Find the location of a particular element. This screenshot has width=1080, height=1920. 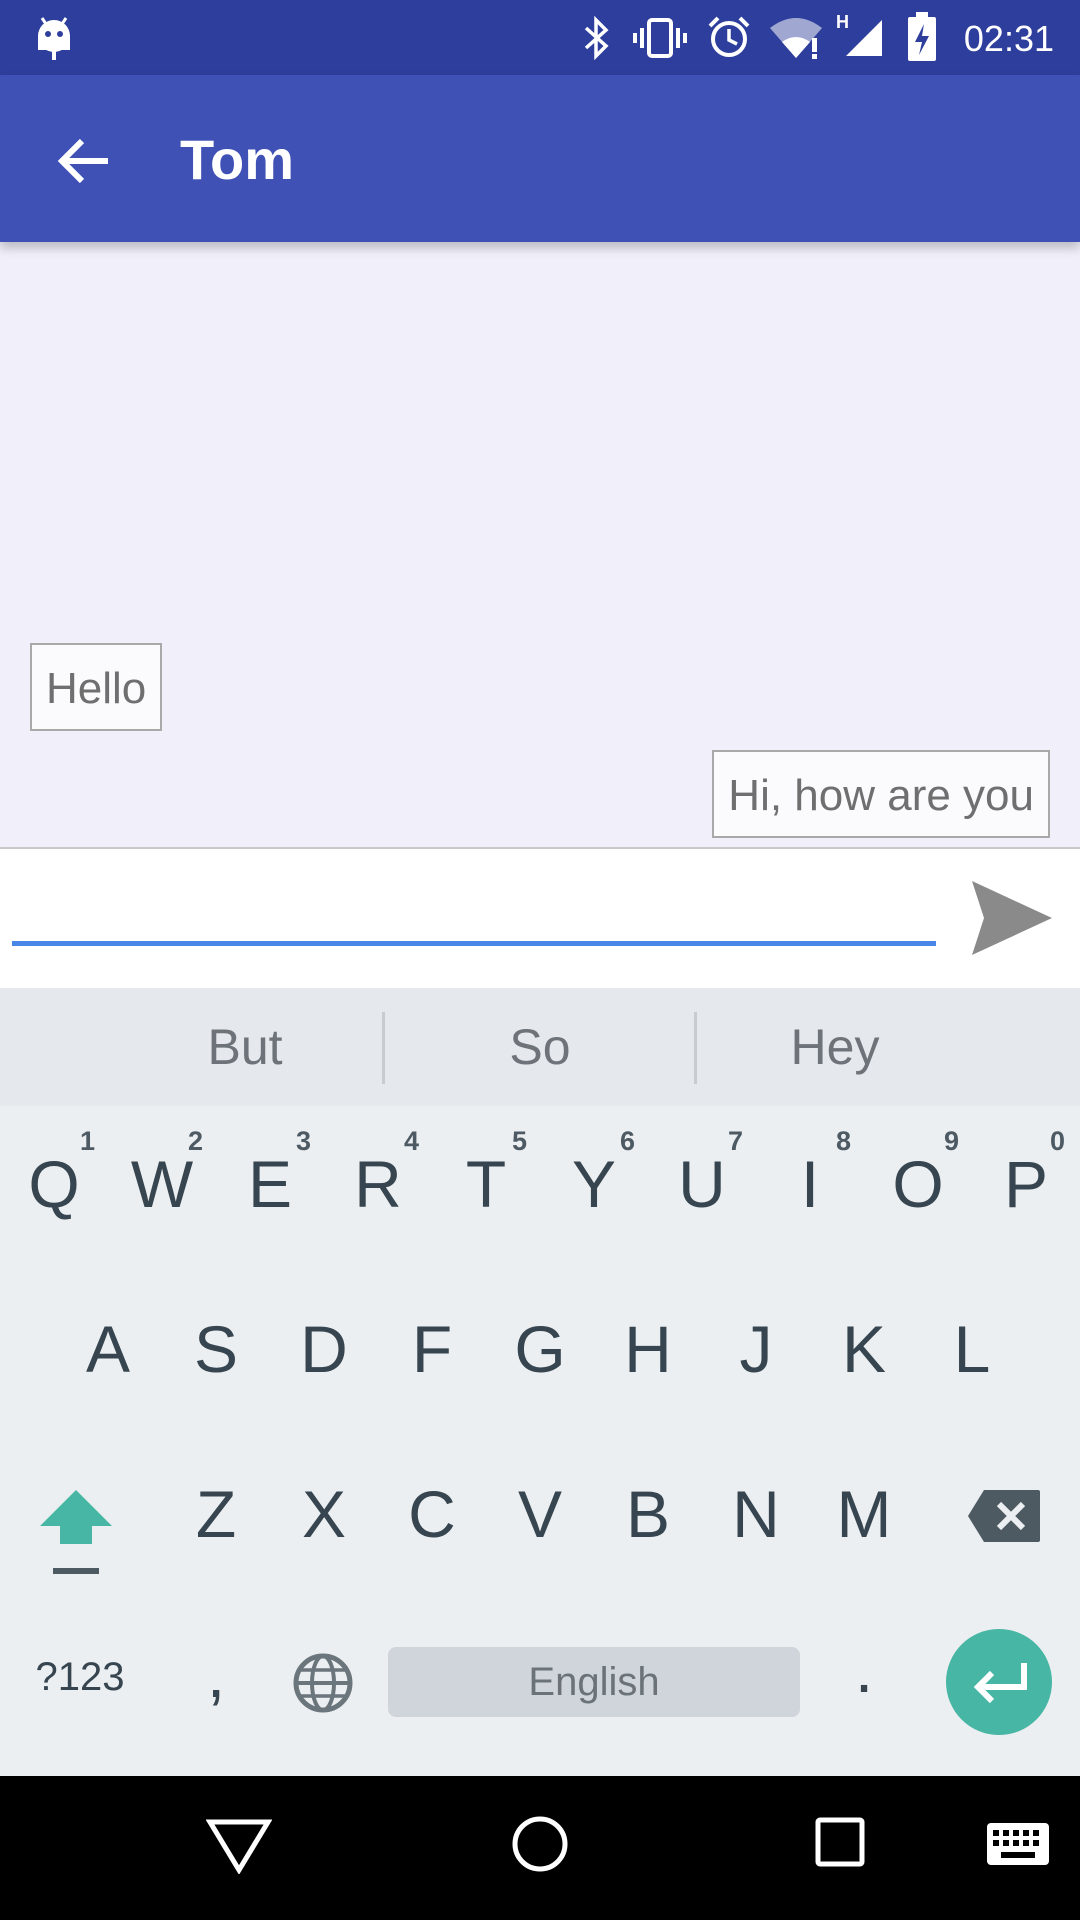

key-b: B is located at coordinates (648, 1514).